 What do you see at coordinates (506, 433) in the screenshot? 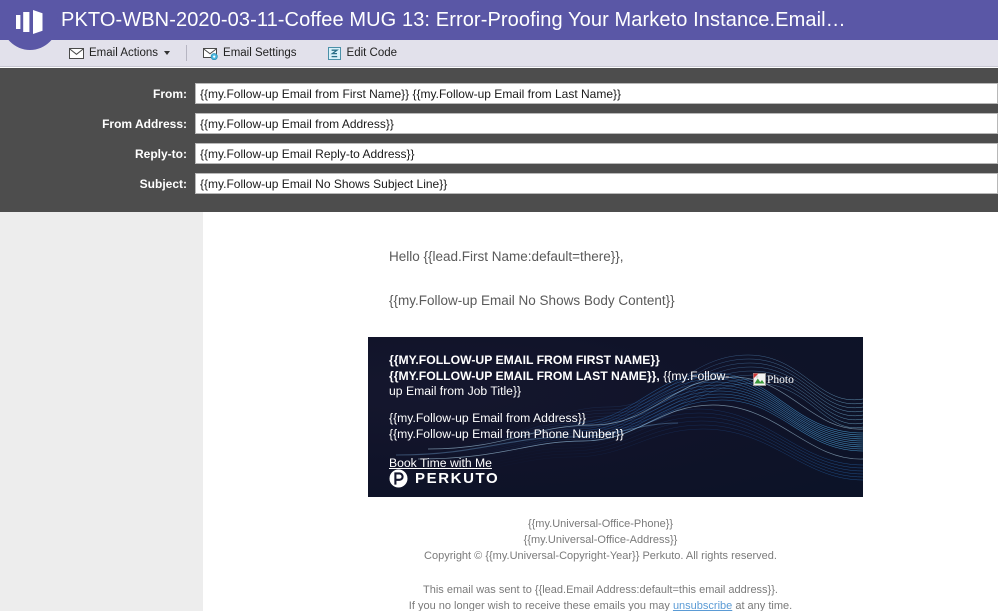
I see `signature-phone: {{my.Follow-up Email from Phone Number}}` at bounding box center [506, 433].